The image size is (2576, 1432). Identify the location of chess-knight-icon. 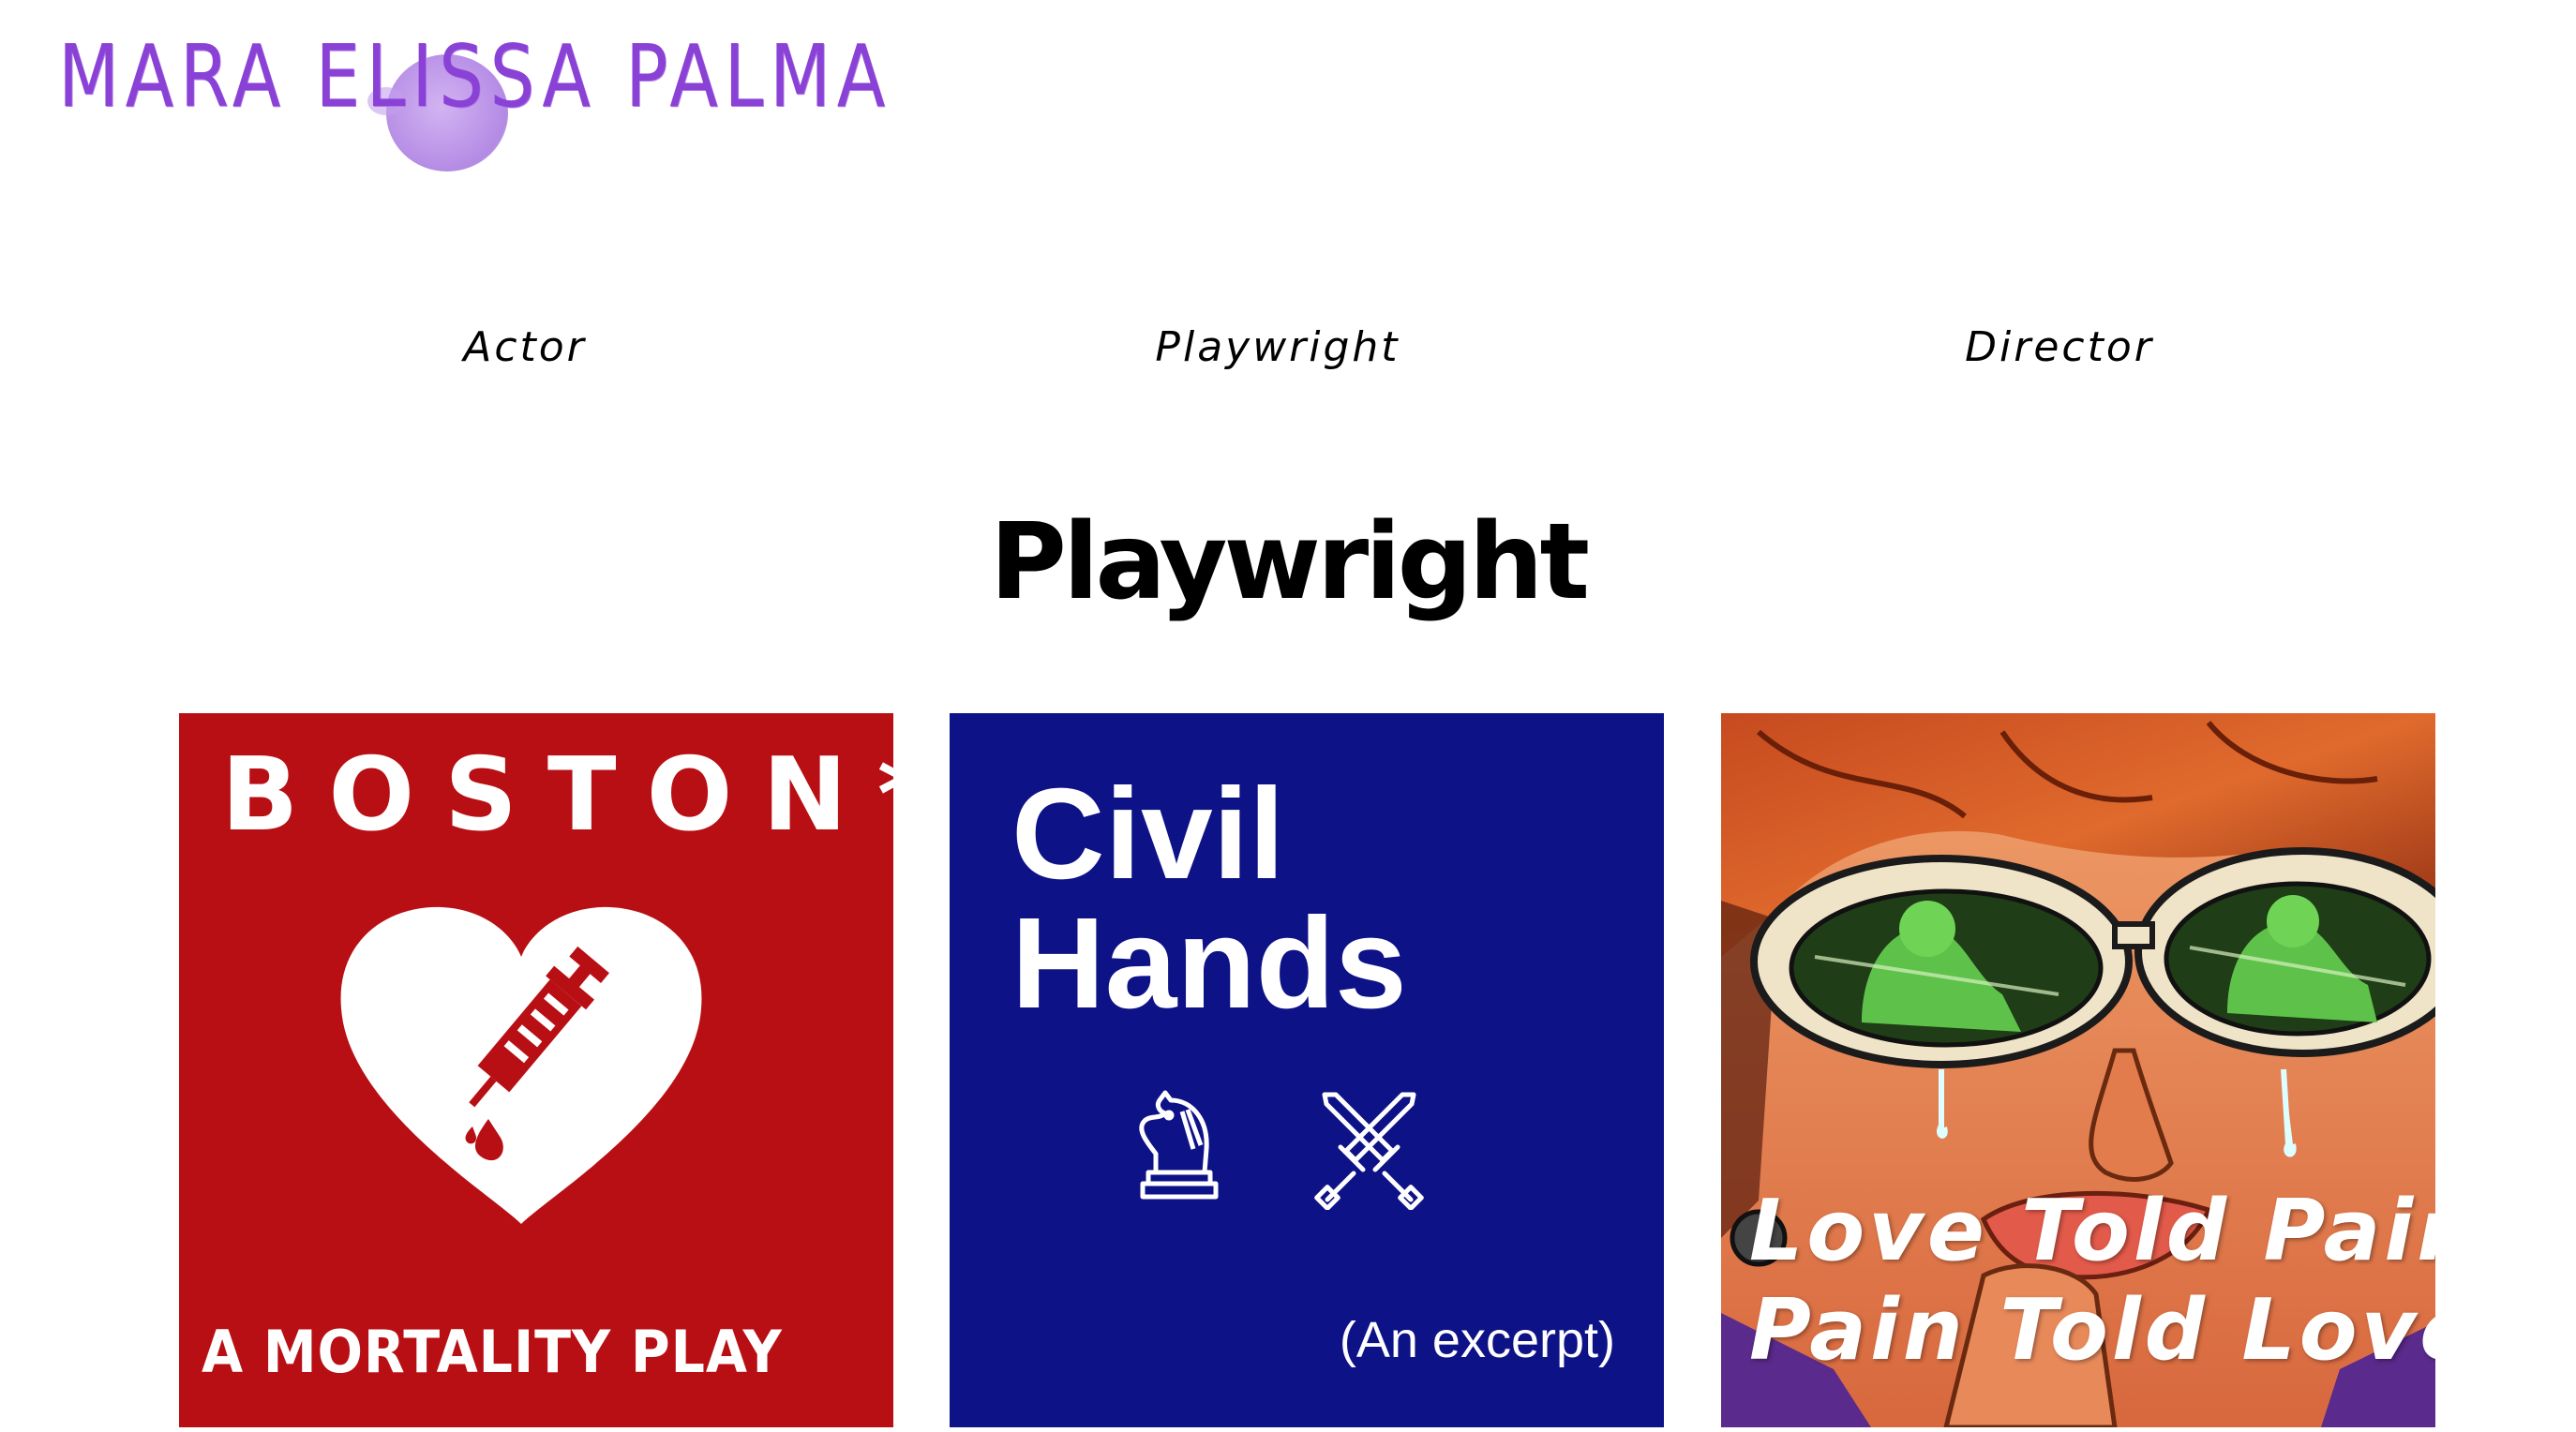
(1179, 1145).